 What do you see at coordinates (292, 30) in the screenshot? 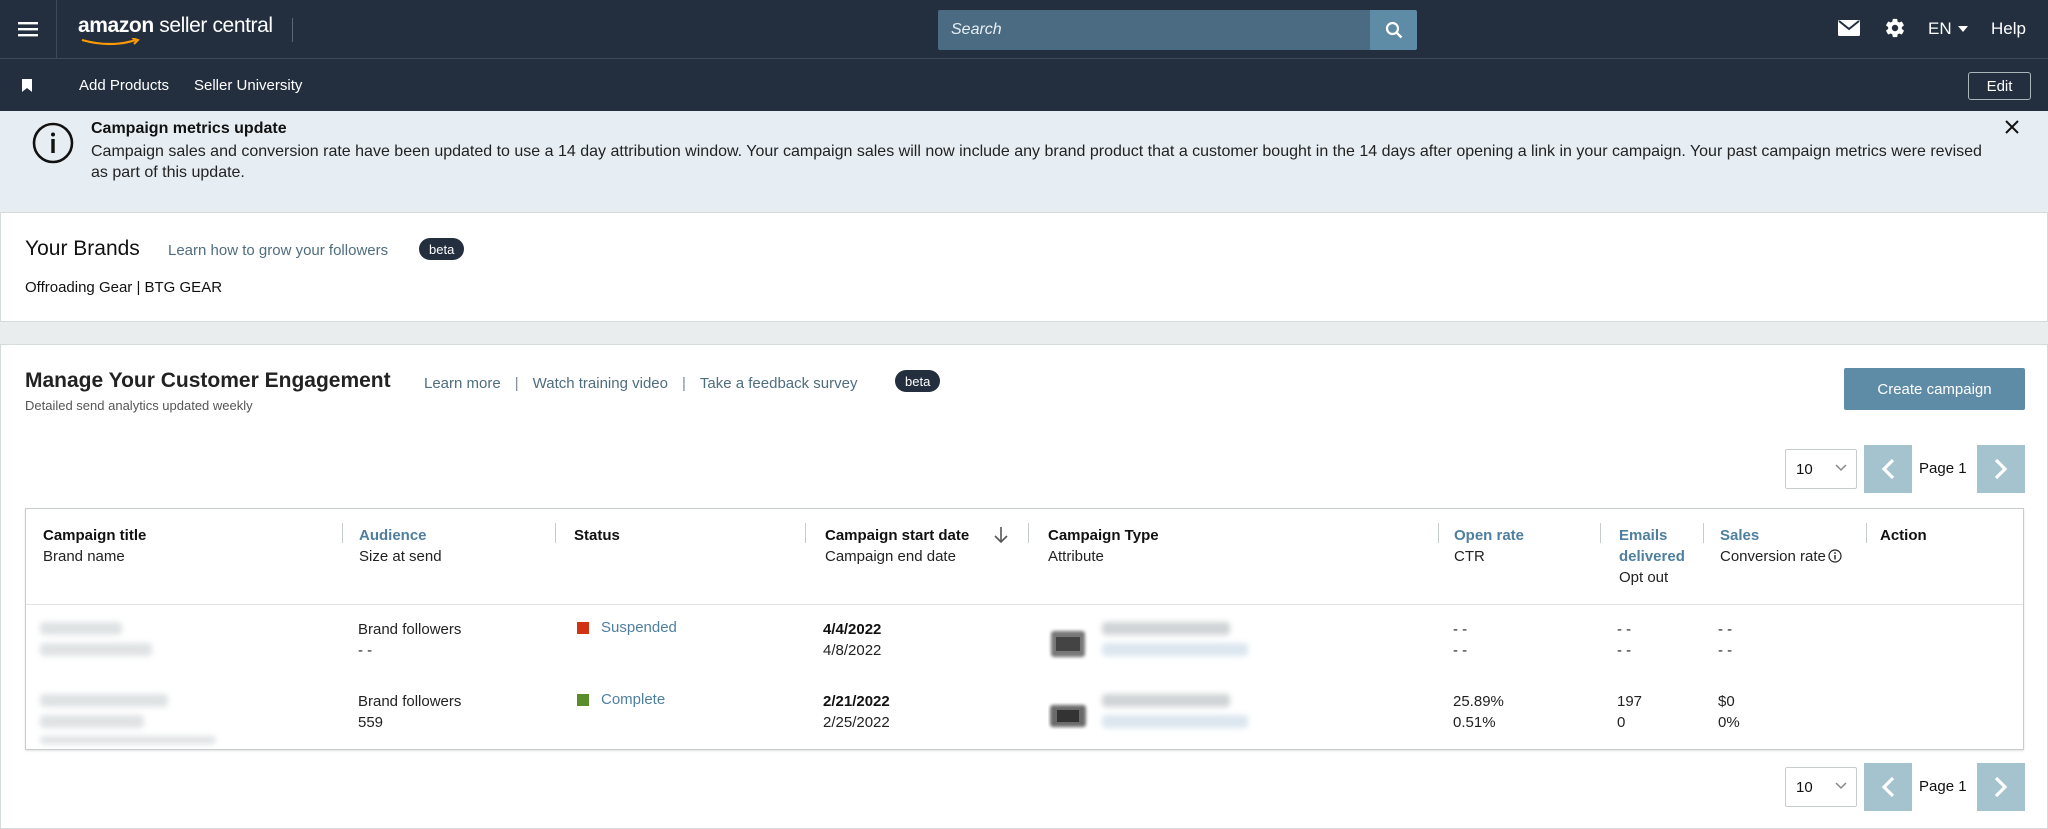
I see `logo-divider` at bounding box center [292, 30].